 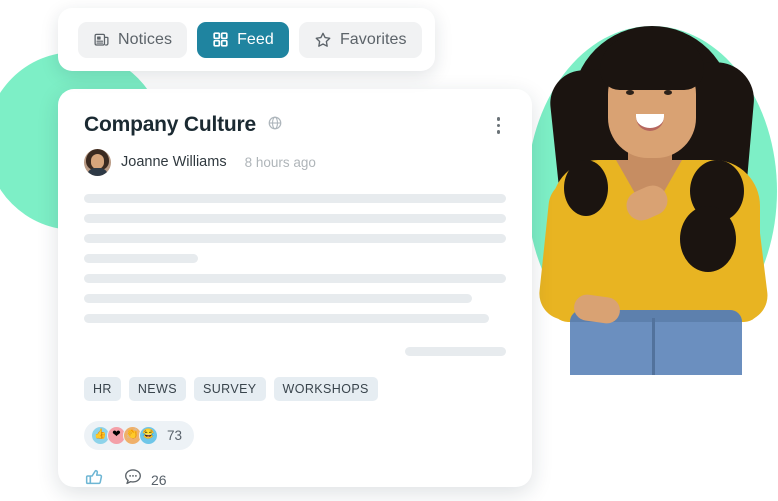 I want to click on like-button, so click(x=94, y=480).